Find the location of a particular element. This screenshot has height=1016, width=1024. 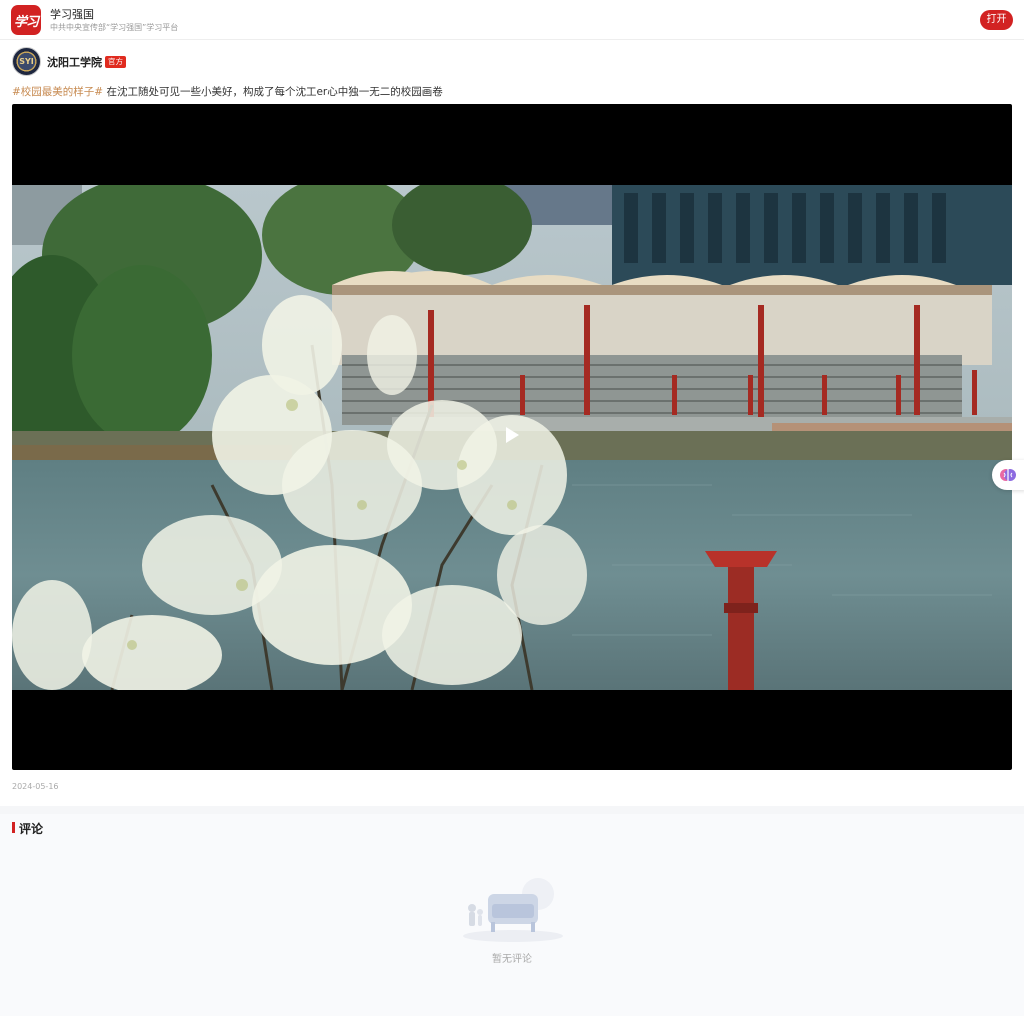

brain-icon-glyph is located at coordinates (1008, 475).